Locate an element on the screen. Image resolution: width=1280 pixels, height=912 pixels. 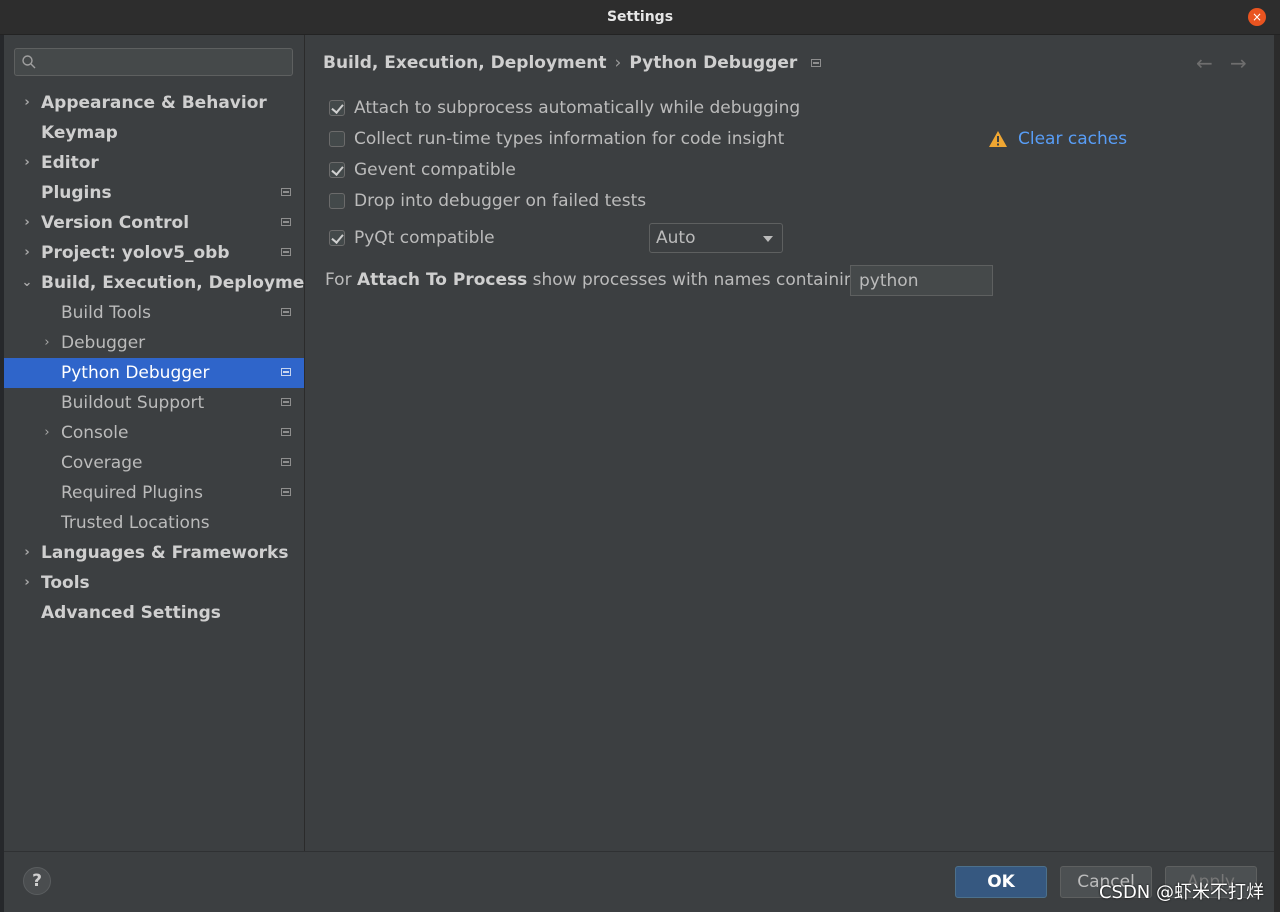
attach-process-prefix: For is located at coordinates (341, 280).